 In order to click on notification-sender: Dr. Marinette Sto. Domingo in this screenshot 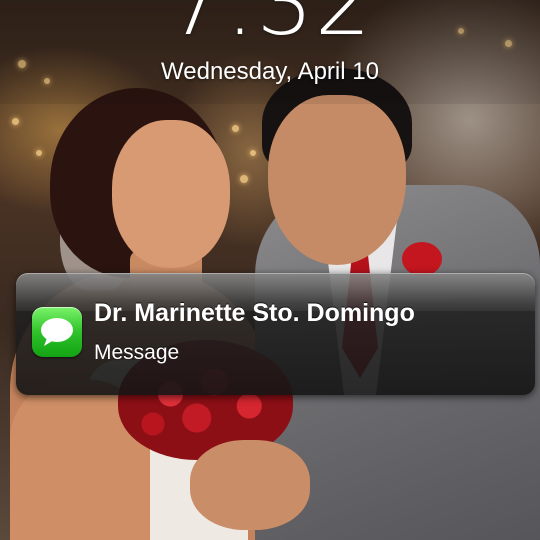, I will do `click(254, 313)`.